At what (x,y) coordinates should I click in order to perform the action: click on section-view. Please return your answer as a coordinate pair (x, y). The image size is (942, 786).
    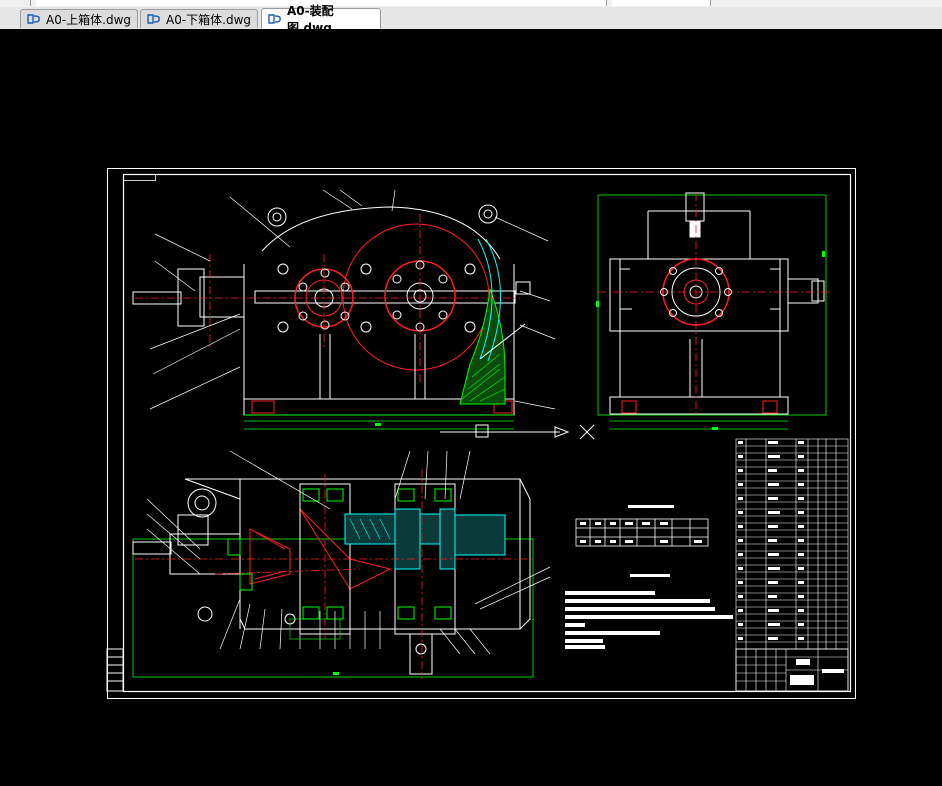
    Looking at the image, I should click on (328, 571).